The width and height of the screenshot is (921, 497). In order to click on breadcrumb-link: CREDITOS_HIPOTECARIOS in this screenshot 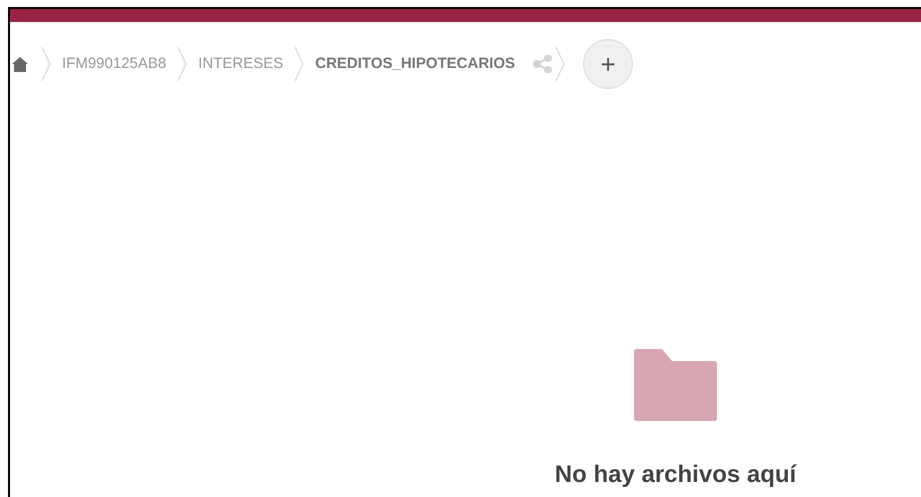, I will do `click(415, 64)`.